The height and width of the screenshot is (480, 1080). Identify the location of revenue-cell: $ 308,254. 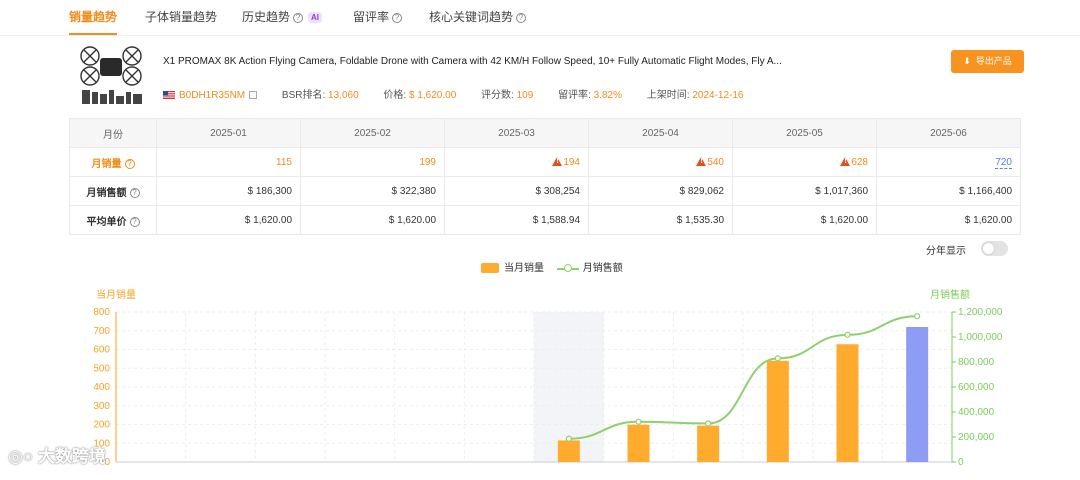
(516, 191).